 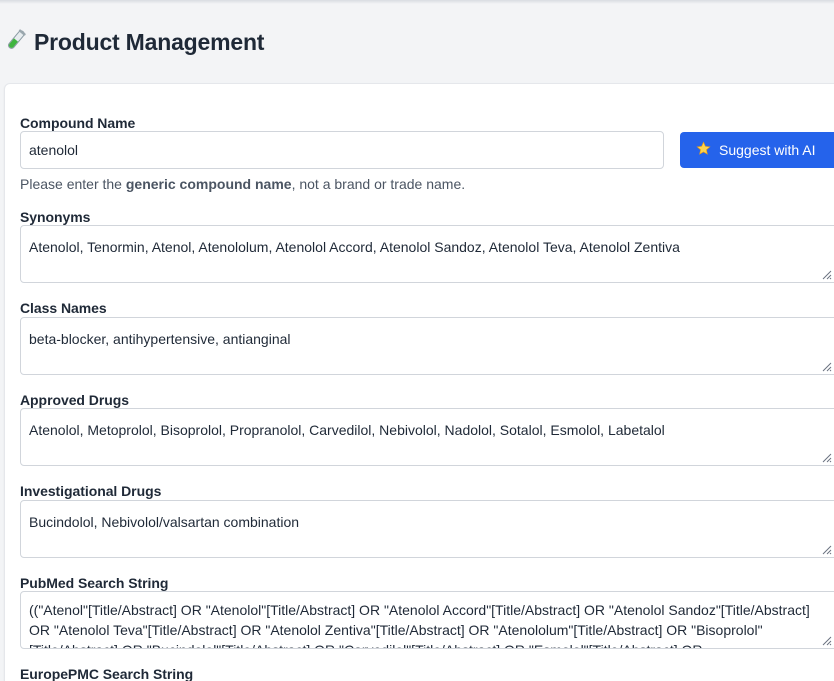 What do you see at coordinates (342, 150) in the screenshot?
I see `compound-name-input: atenolol` at bounding box center [342, 150].